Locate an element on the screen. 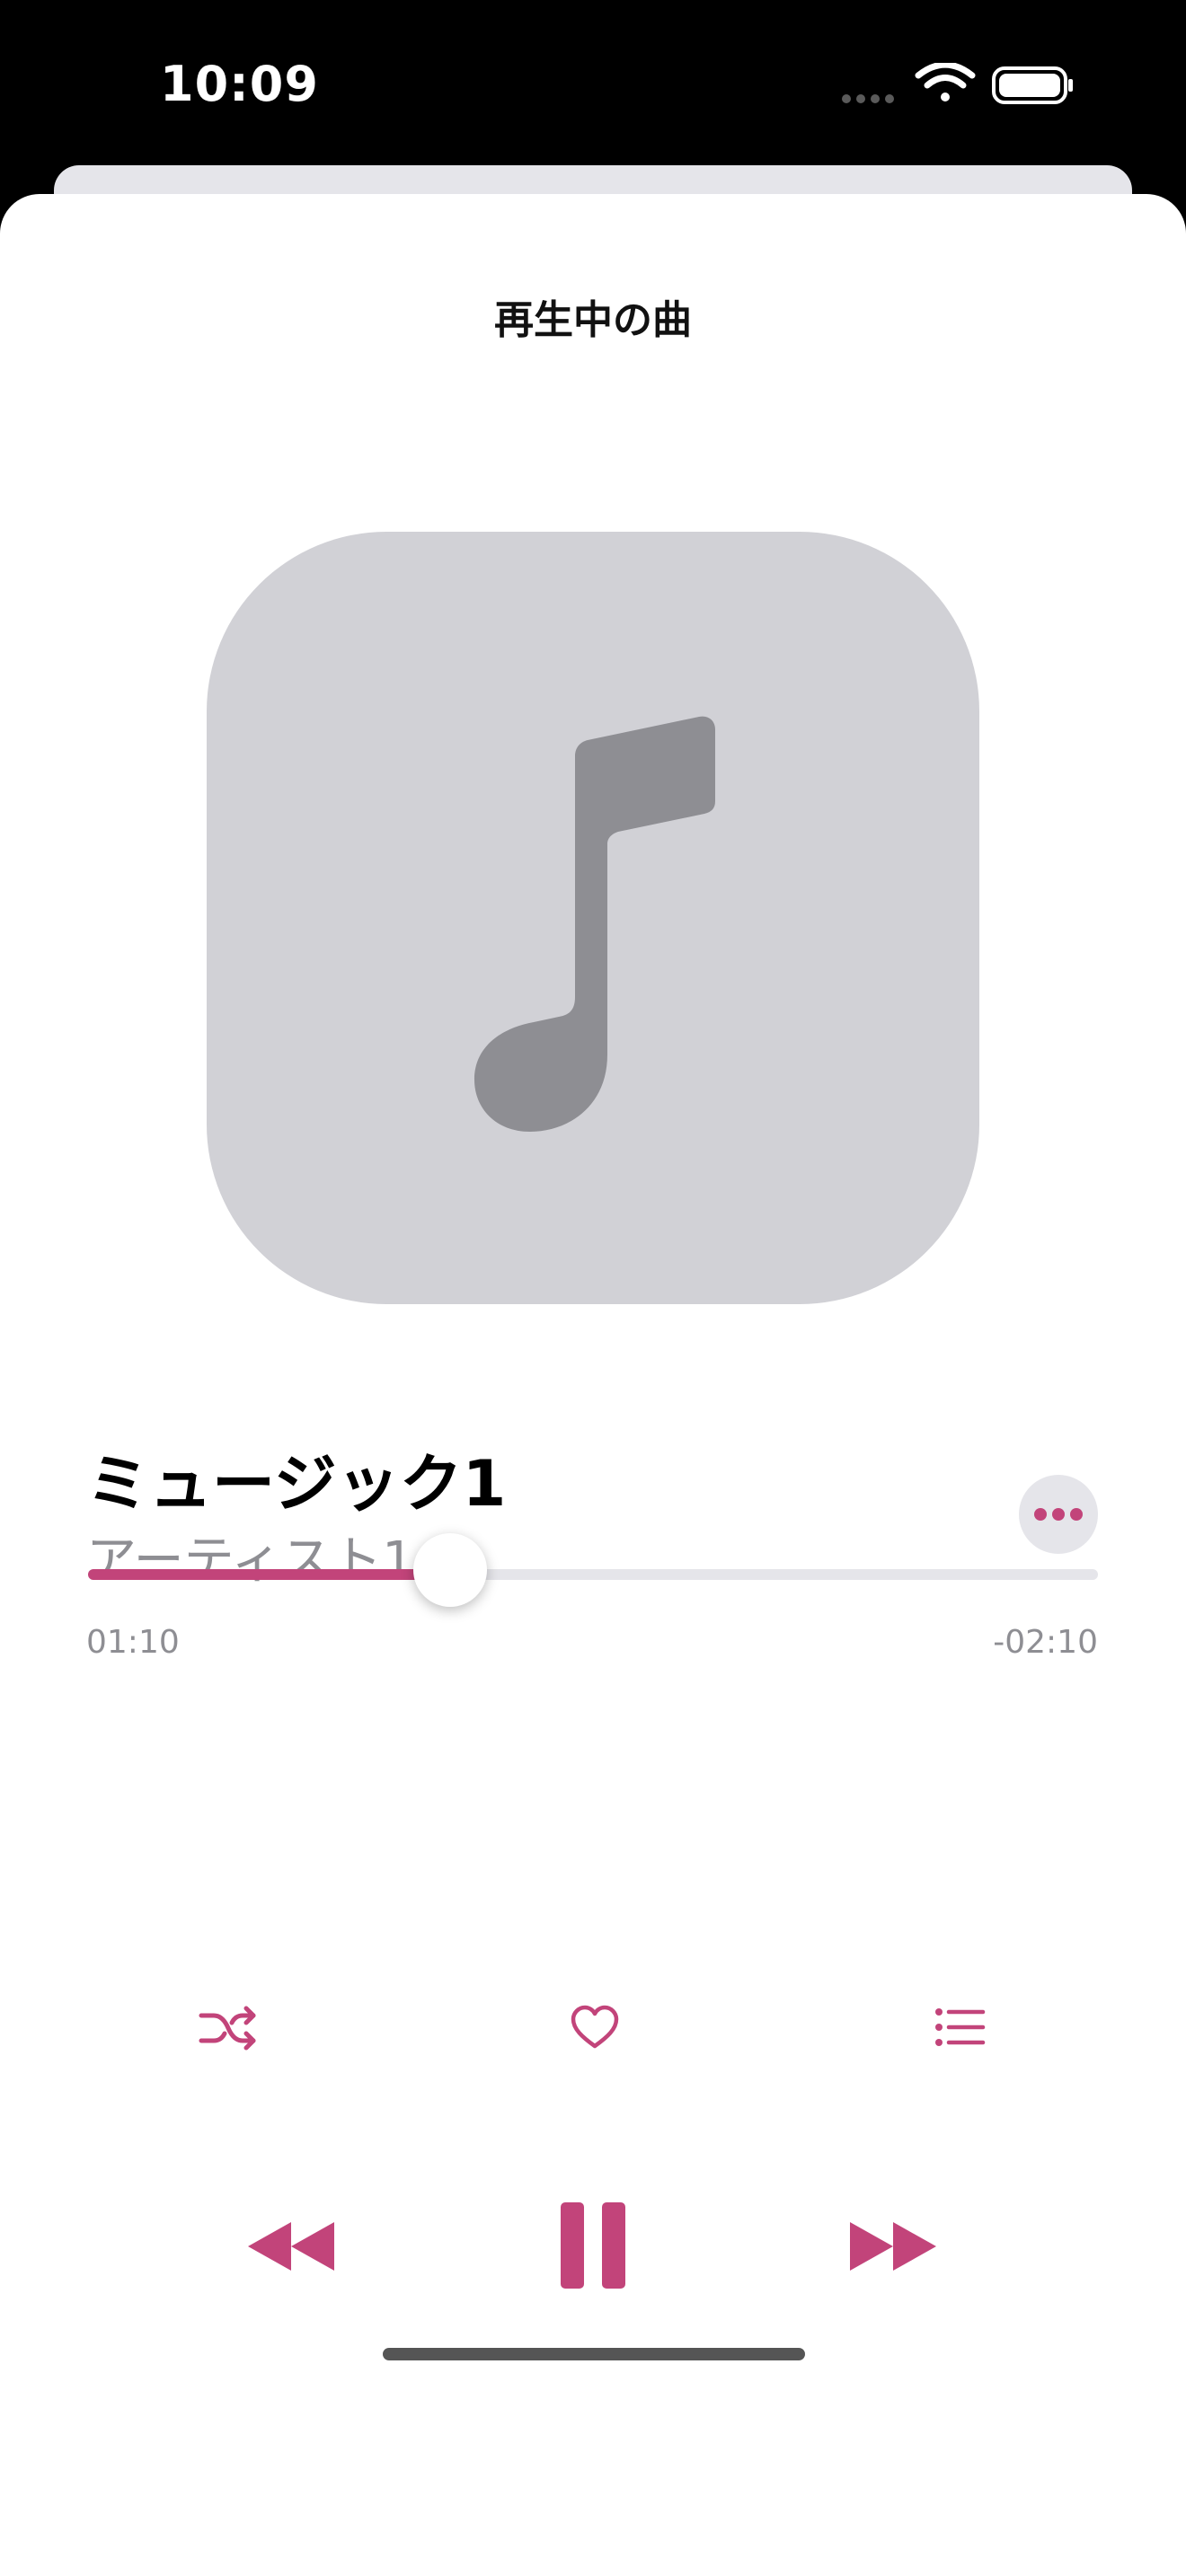 The image size is (1186, 2576). status-icons is located at coordinates (957, 84).